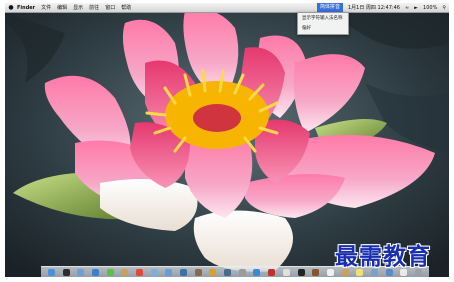  What do you see at coordinates (94, 7) in the screenshot?
I see `menu-go: 前往` at bounding box center [94, 7].